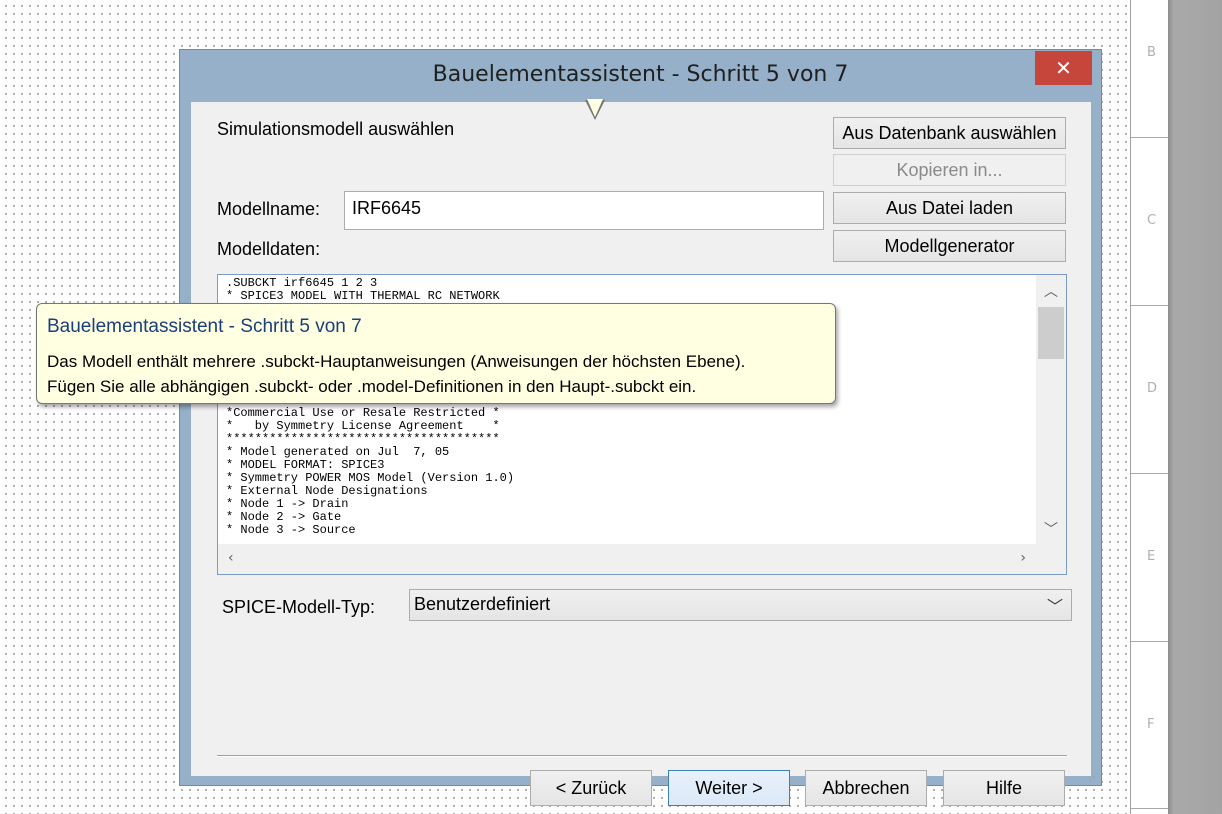 This screenshot has height=814, width=1222. What do you see at coordinates (949, 246) in the screenshot?
I see `model-generator-button: Modellgenerator` at bounding box center [949, 246].